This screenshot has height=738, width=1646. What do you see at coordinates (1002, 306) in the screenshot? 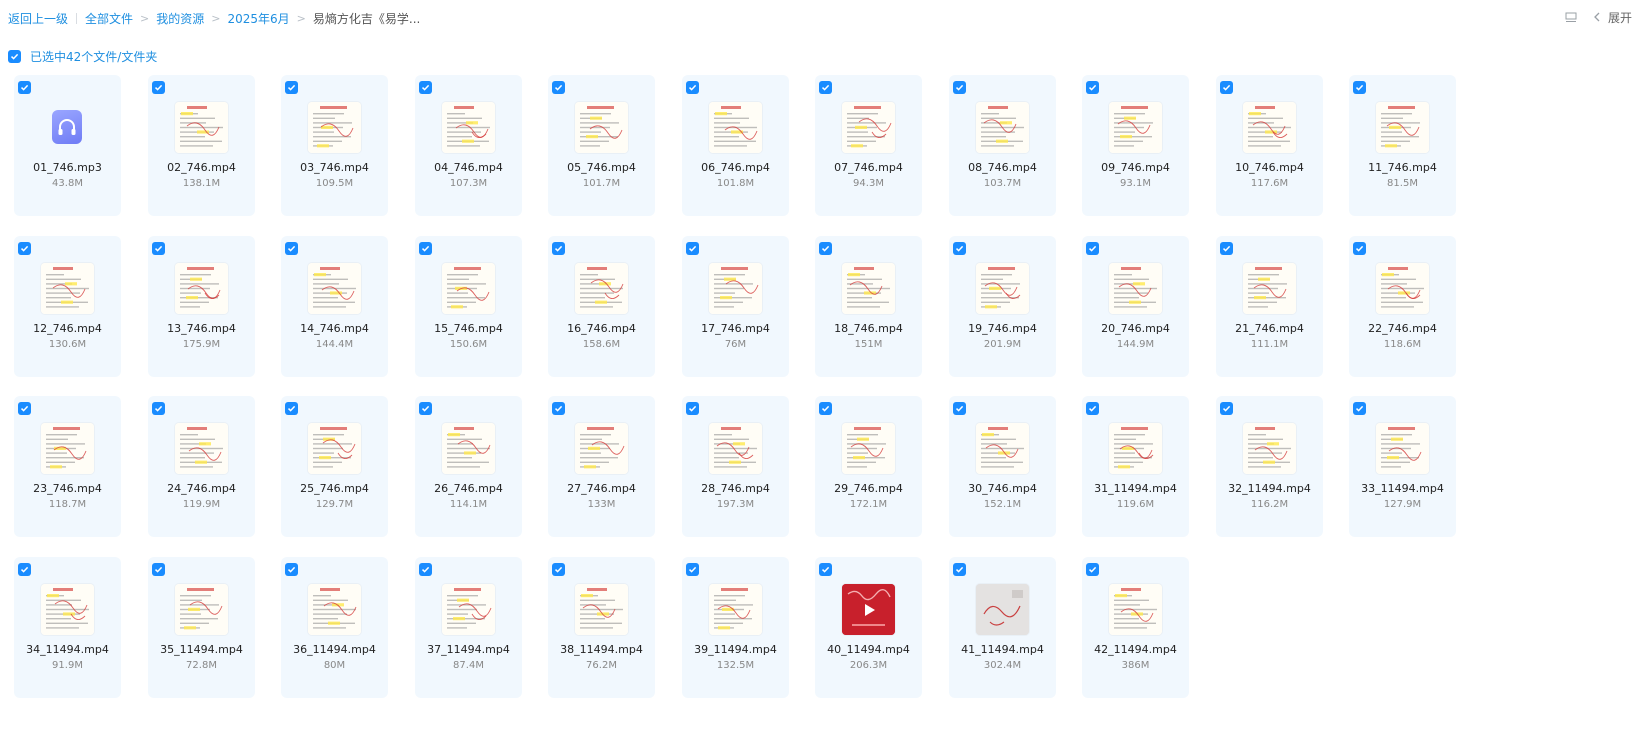
I see `file-card: 19_746.mp4 201.9M` at bounding box center [1002, 306].